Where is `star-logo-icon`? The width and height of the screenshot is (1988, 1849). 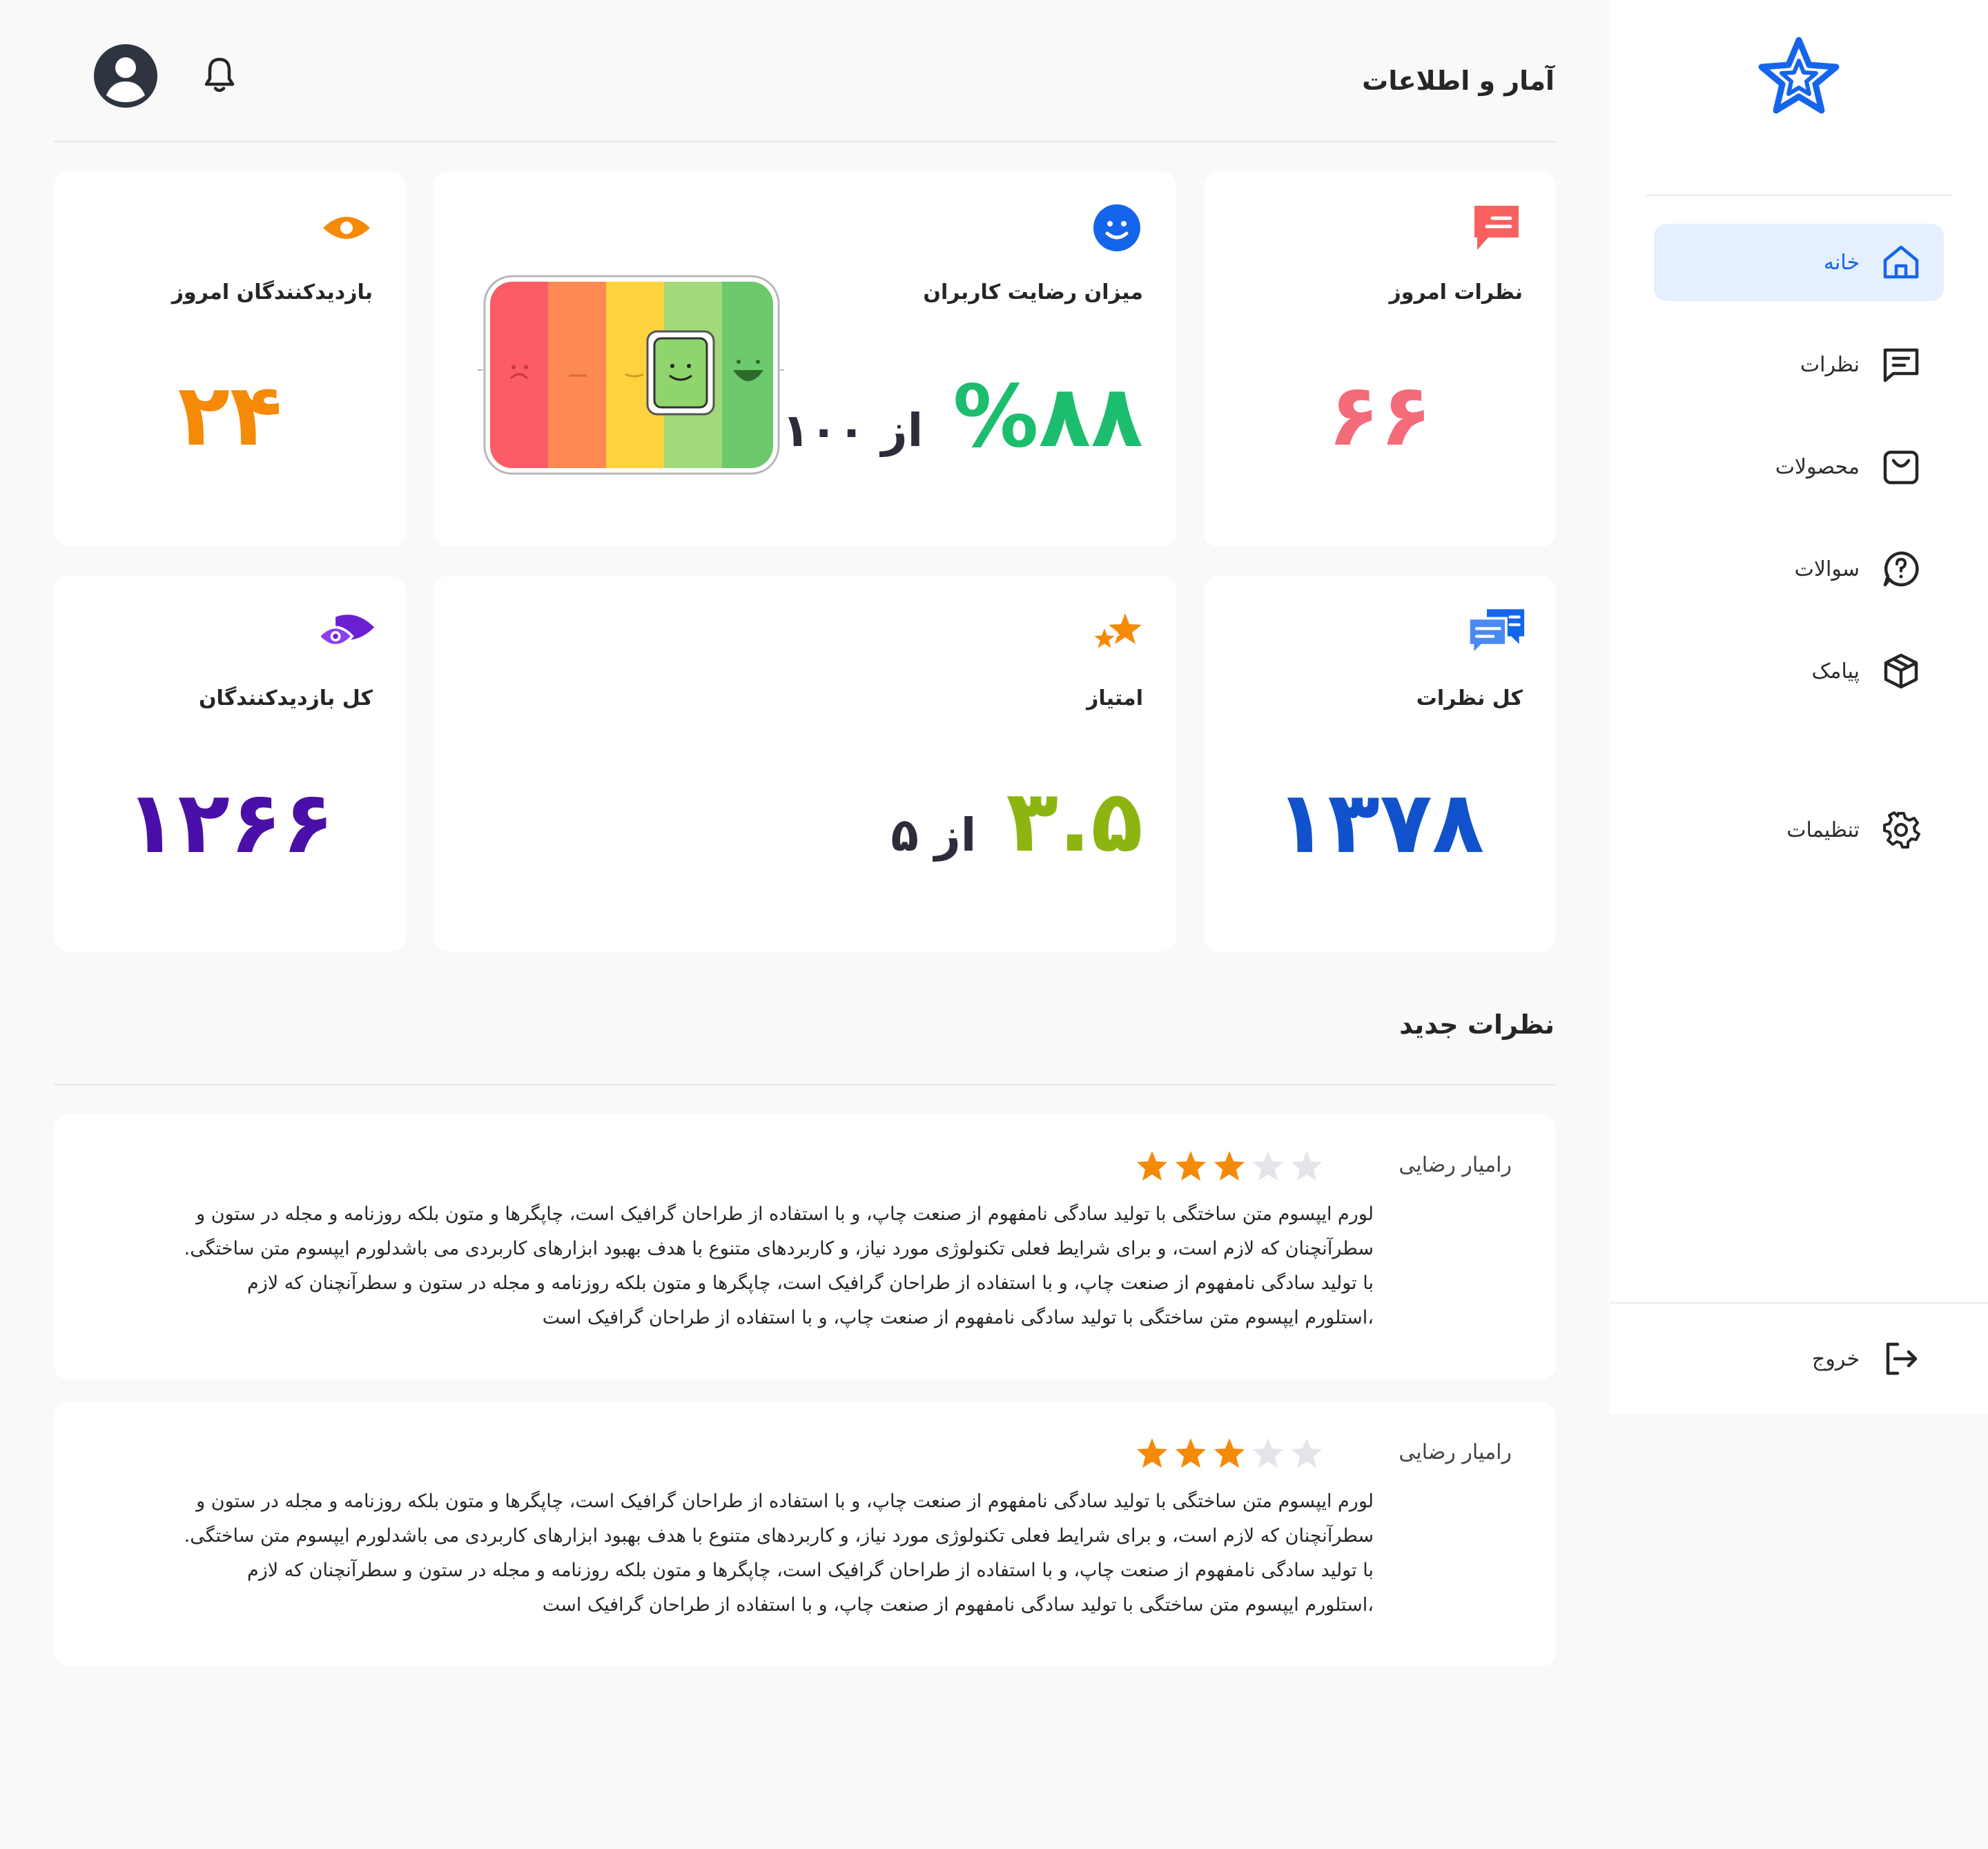 star-logo-icon is located at coordinates (1799, 76).